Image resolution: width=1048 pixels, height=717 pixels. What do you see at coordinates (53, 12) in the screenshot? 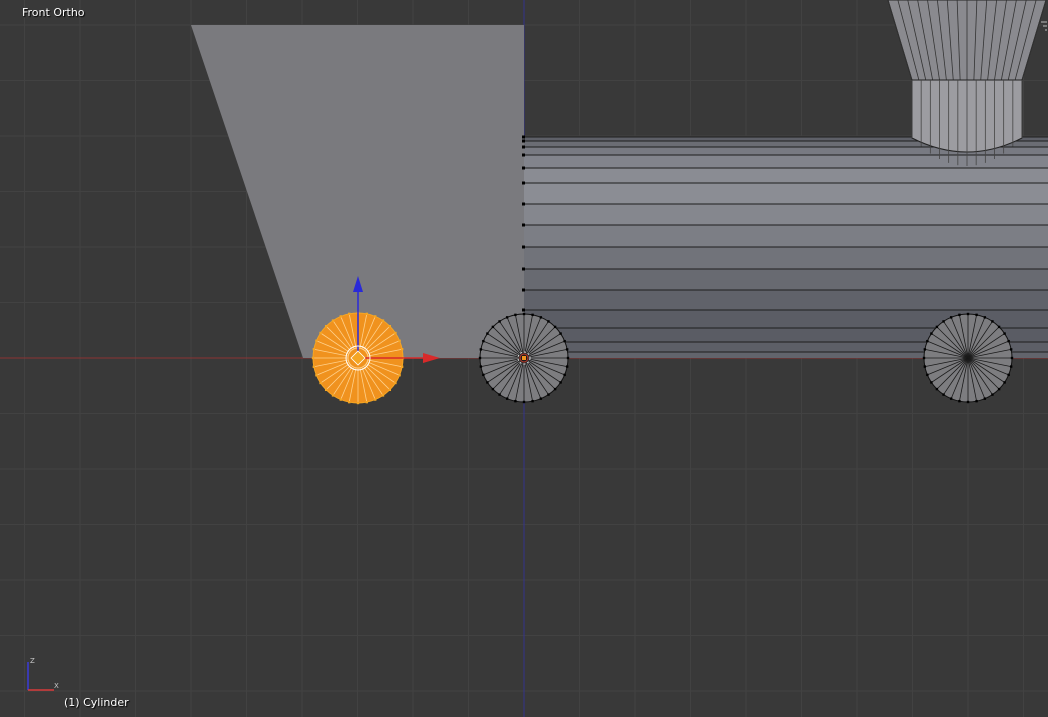
I see `view-name-label: Front Ortho` at bounding box center [53, 12].